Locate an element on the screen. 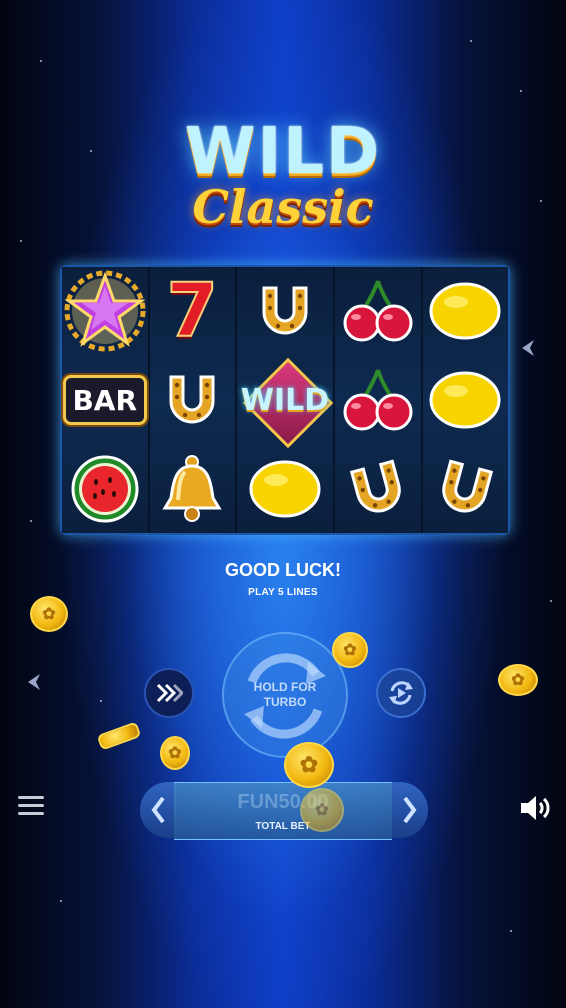  watermelon-icon is located at coordinates (105, 489).